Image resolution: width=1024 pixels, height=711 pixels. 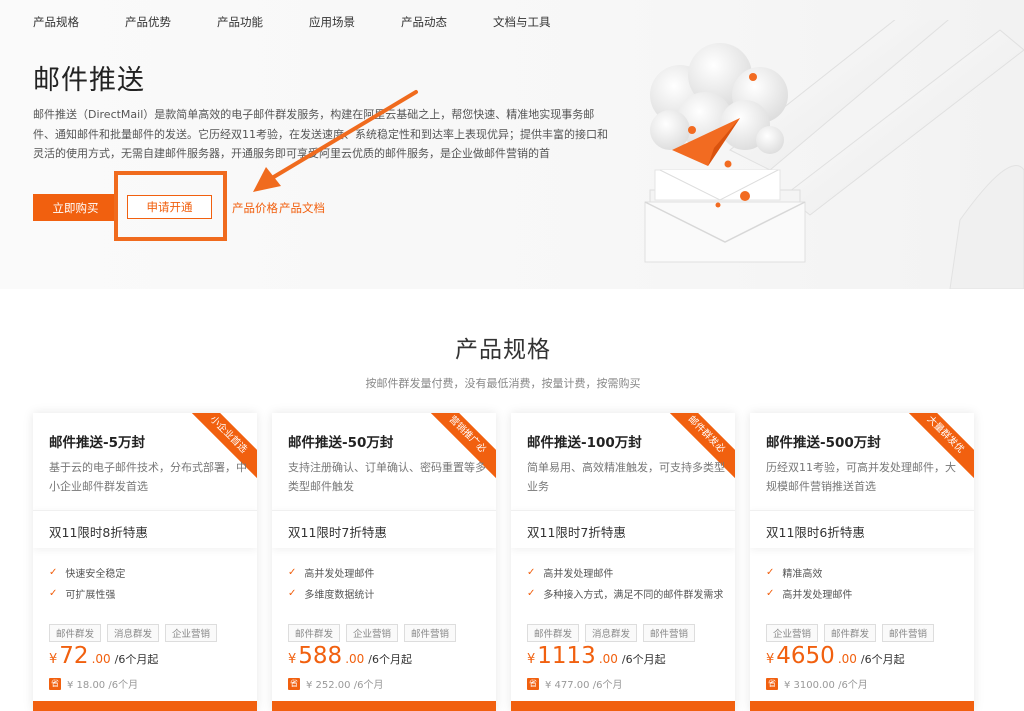 I want to click on plan-desc: 支持注册确认、订单确认、密码重置等多类型邮件触发, so click(x=387, y=477).